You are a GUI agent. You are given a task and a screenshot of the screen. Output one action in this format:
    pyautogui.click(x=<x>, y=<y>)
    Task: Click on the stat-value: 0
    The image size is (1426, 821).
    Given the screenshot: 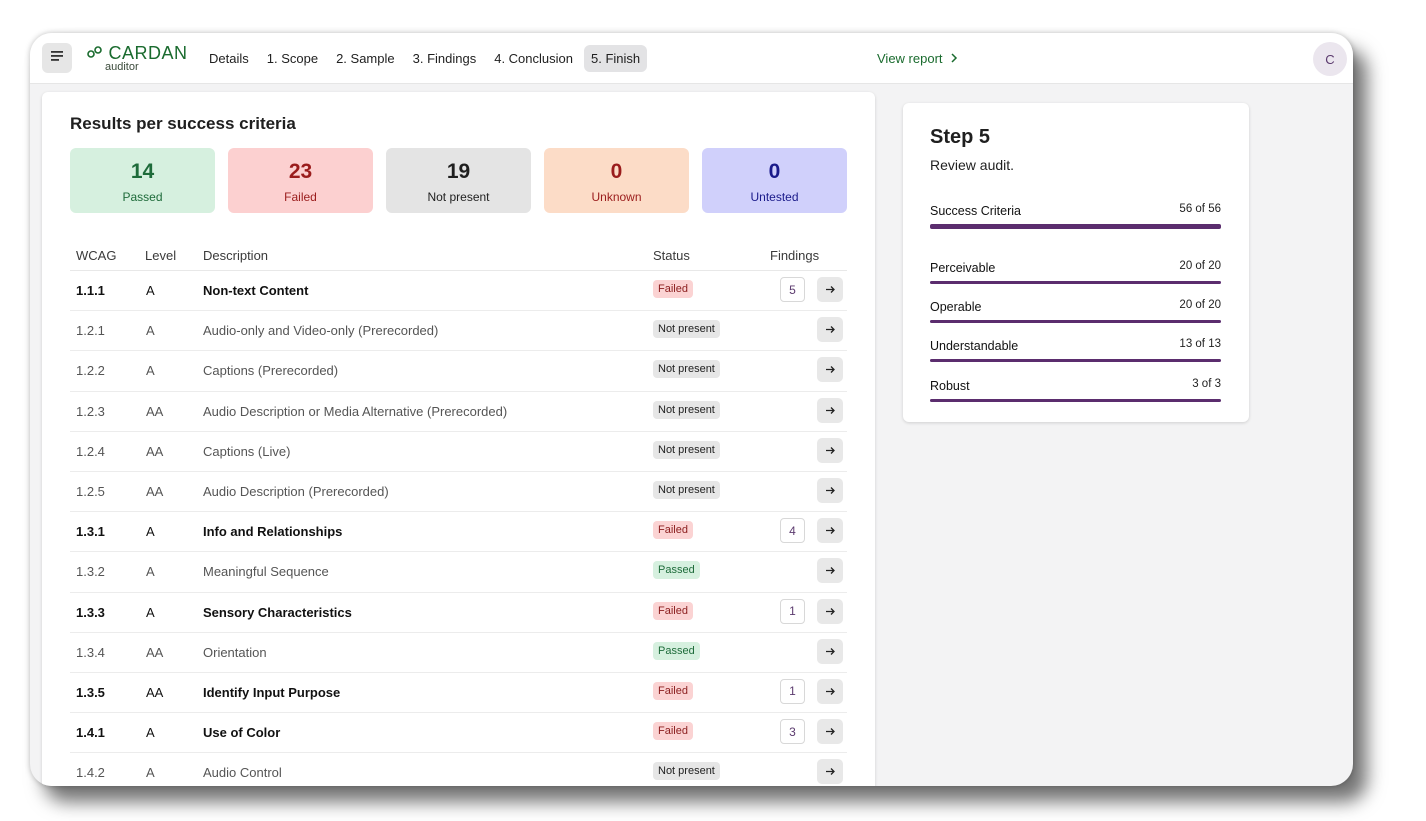 What is the action you would take?
    pyautogui.click(x=774, y=171)
    